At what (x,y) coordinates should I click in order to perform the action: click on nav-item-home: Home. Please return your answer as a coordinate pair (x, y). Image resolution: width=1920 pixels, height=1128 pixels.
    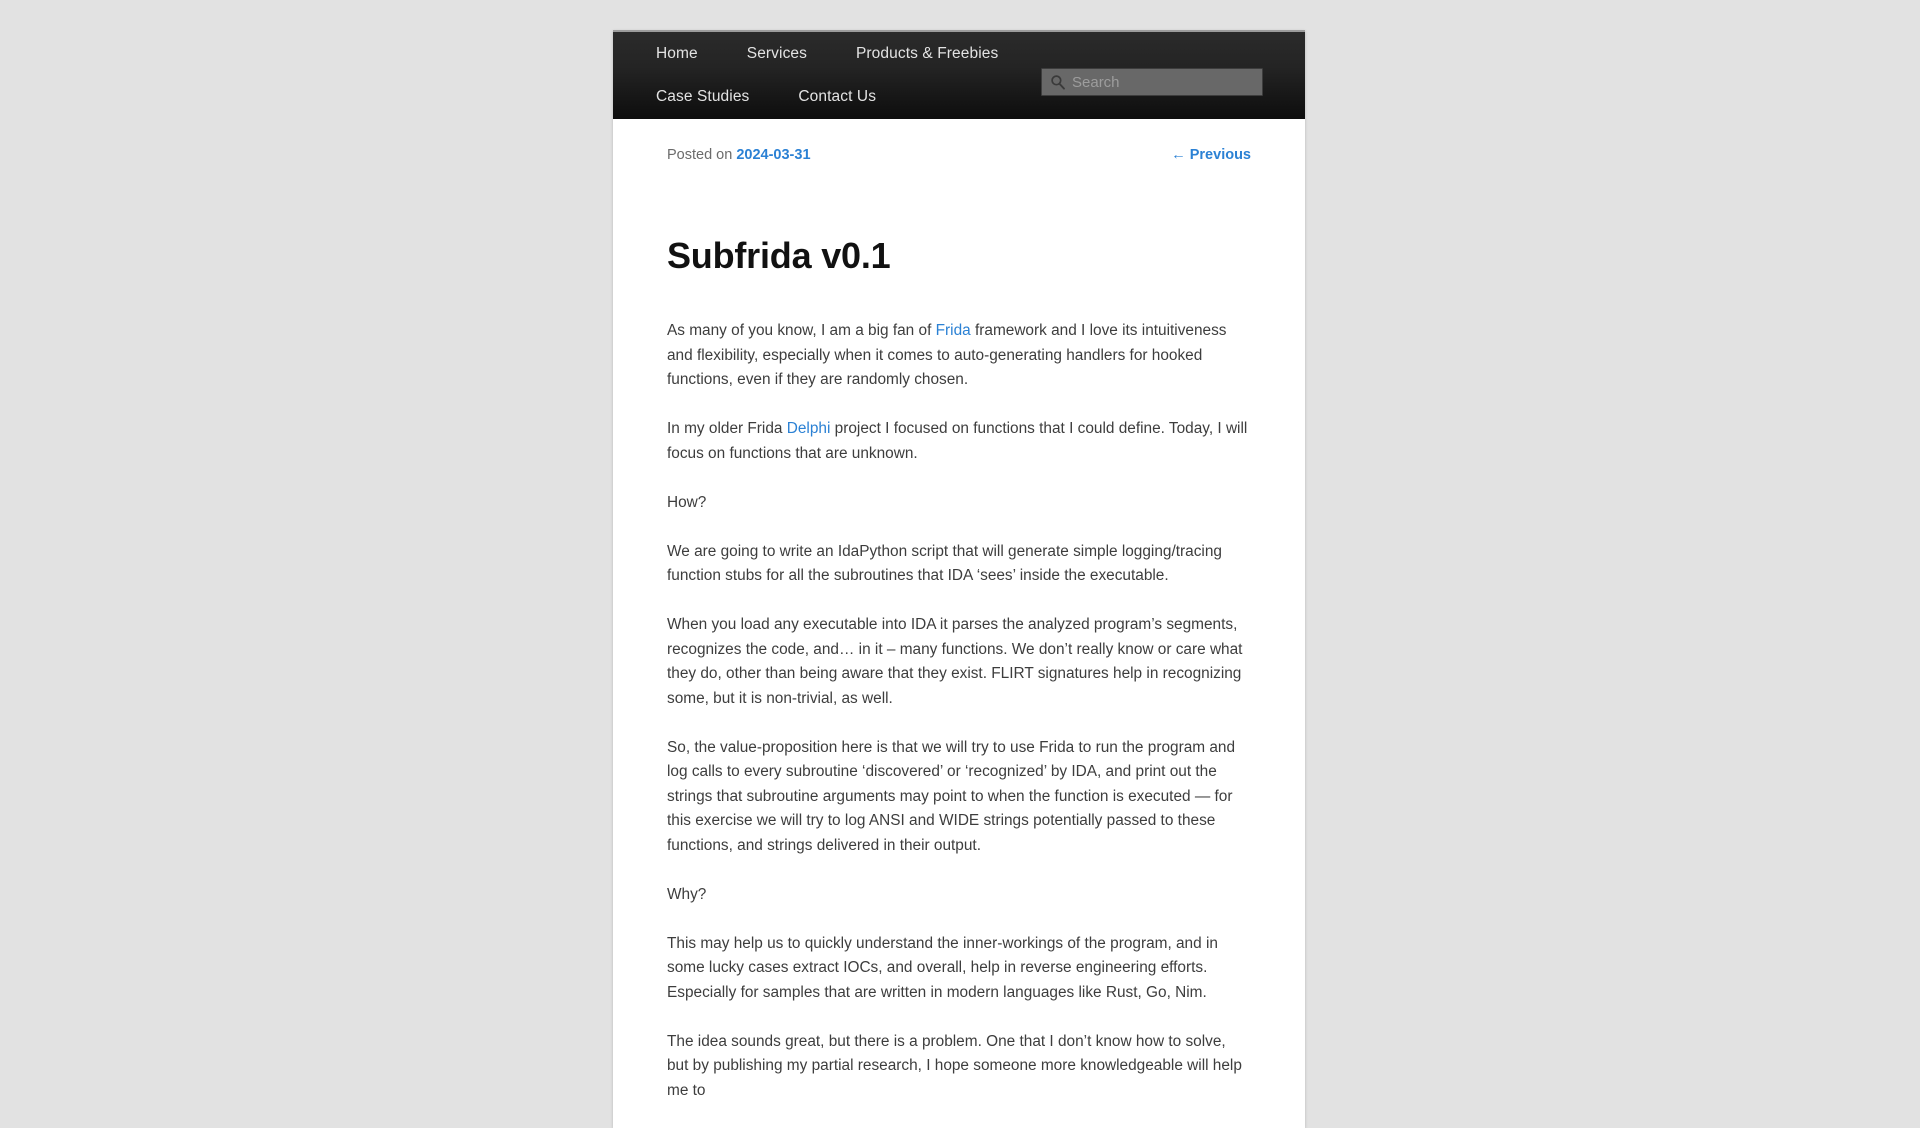
    Looking at the image, I should click on (685, 54).